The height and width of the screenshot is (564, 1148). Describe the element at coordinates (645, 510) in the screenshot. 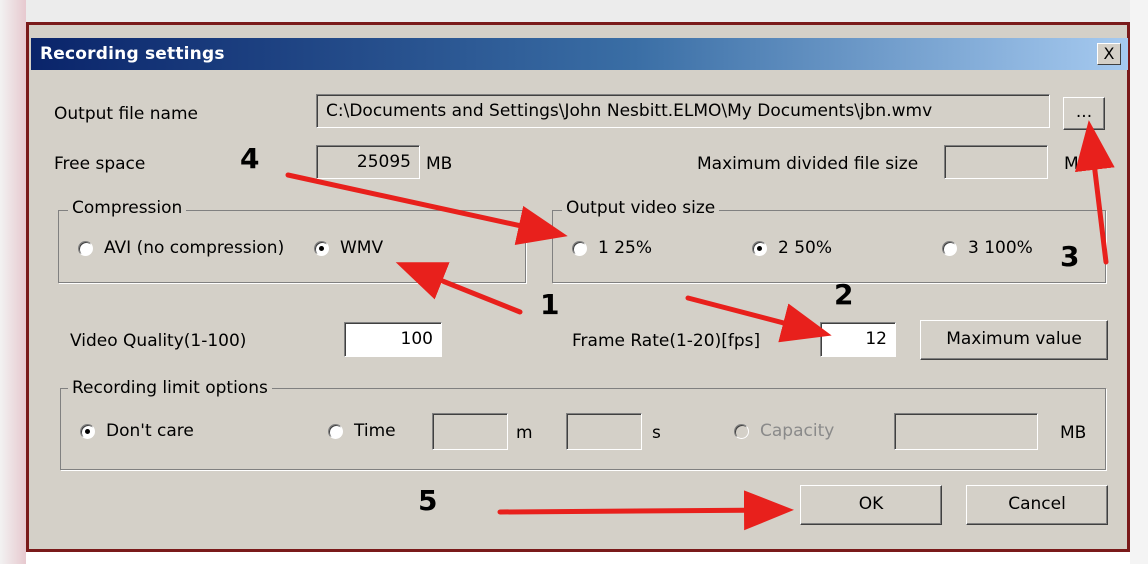

I see `arrow-5-to-ok` at that location.